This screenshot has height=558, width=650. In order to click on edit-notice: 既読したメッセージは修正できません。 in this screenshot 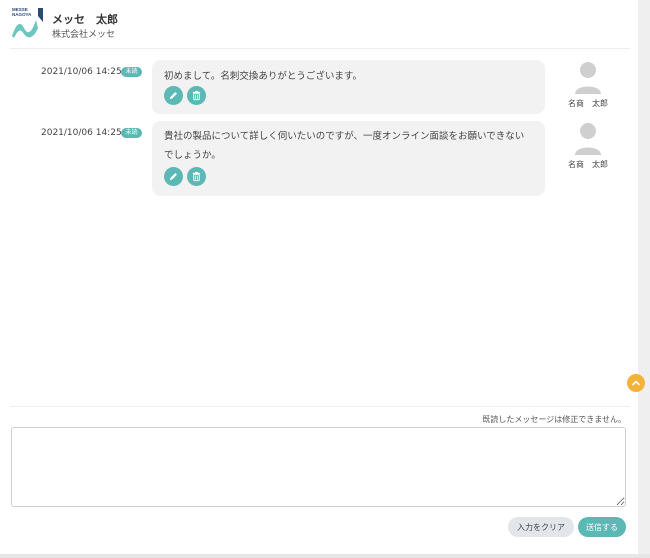, I will do `click(554, 419)`.